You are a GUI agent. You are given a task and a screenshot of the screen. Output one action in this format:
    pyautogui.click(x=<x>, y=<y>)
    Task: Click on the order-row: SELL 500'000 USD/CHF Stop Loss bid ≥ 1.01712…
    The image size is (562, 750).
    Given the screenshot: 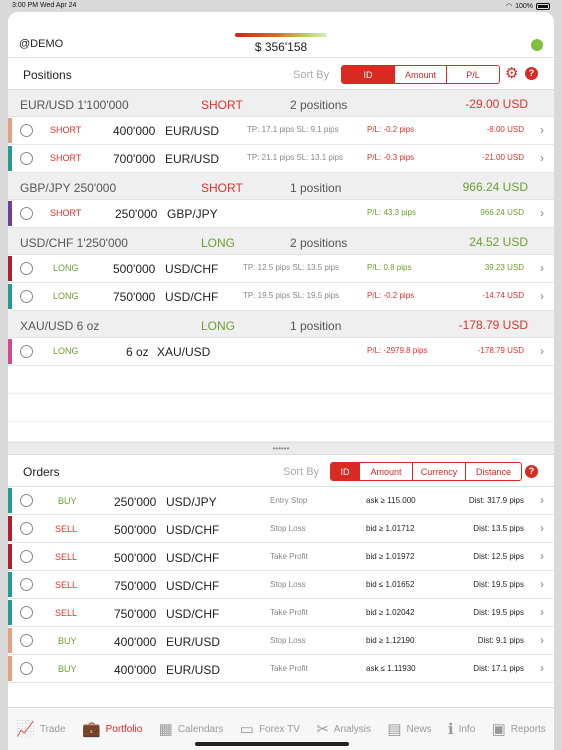 What is the action you would take?
    pyautogui.click(x=281, y=529)
    